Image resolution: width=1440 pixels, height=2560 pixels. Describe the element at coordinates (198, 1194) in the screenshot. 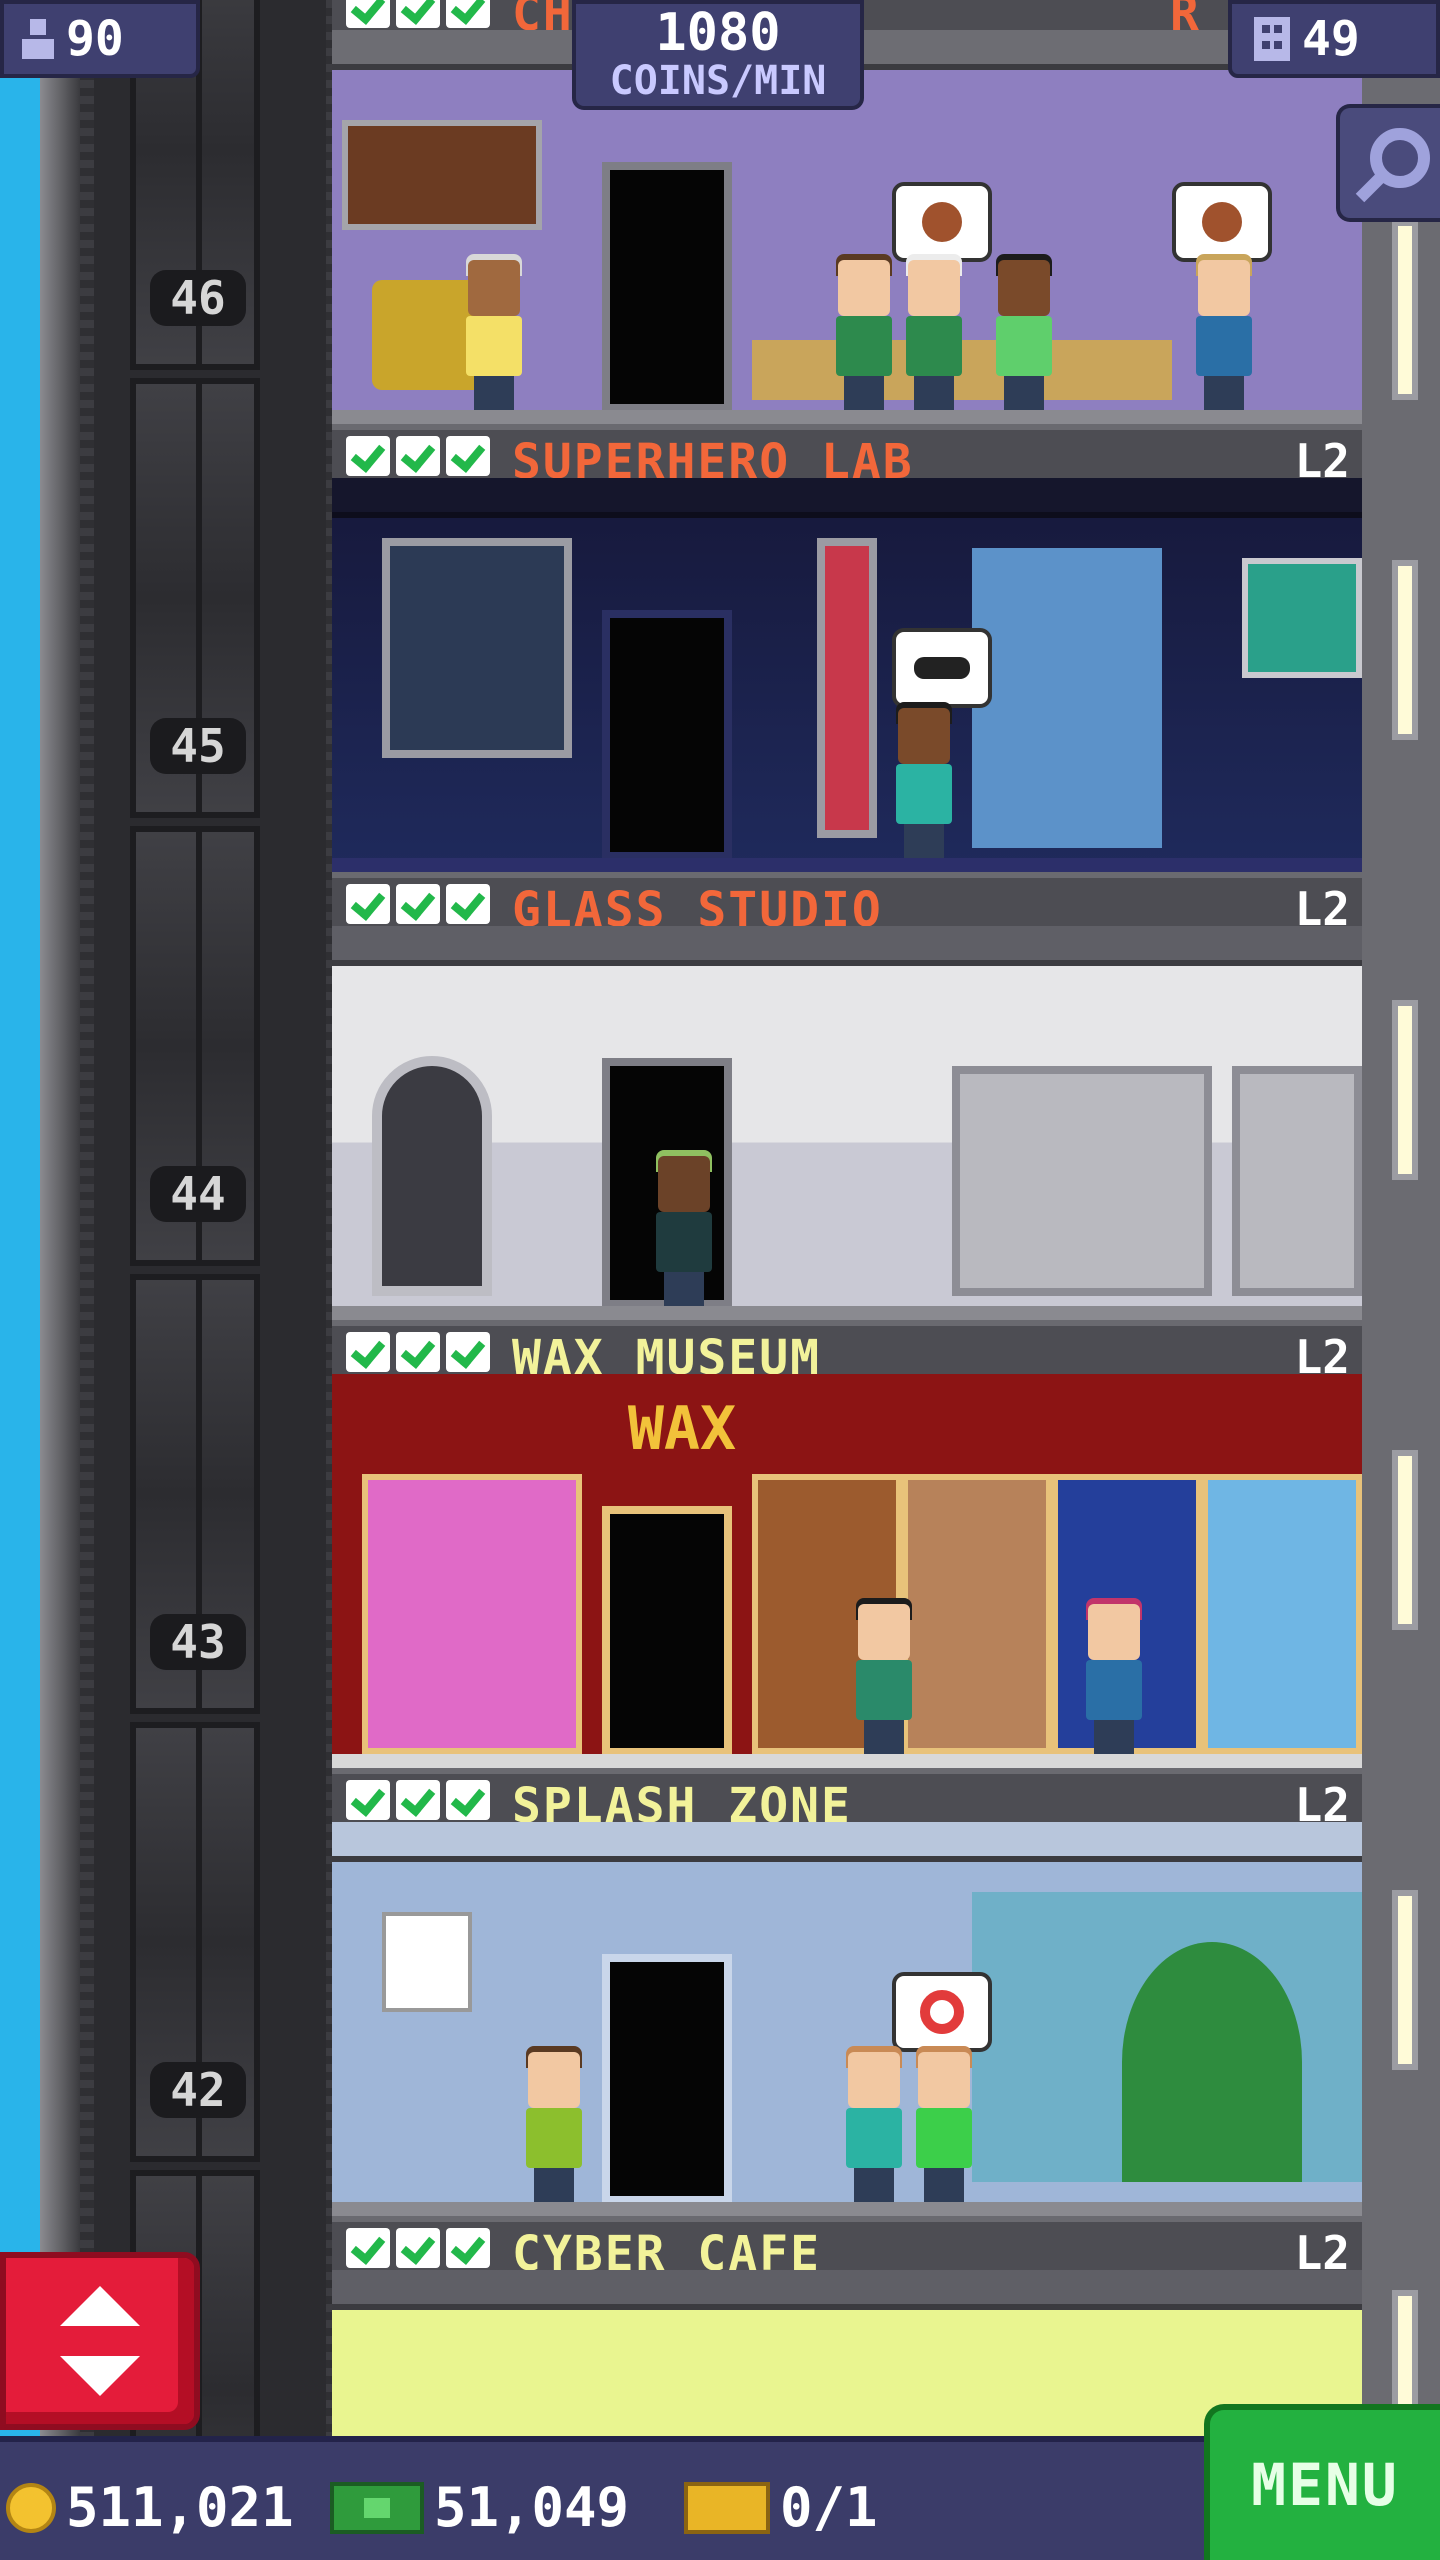

I see `floor-number-44: 44` at that location.